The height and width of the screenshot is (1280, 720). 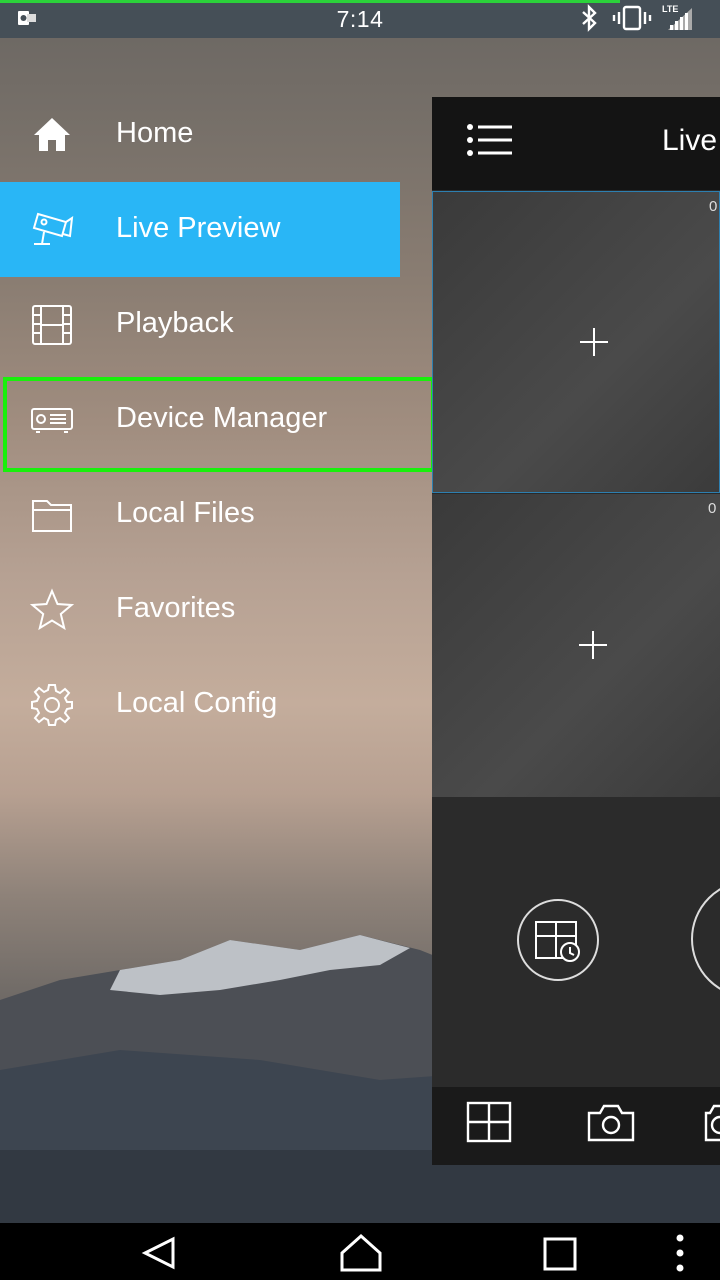 I want to click on selection-highlight-box, so click(x=219, y=424).